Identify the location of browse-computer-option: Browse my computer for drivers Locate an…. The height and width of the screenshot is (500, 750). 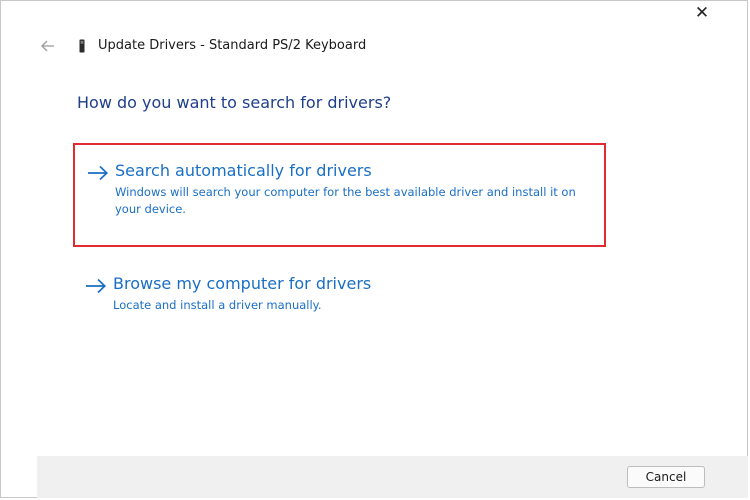
(339, 295).